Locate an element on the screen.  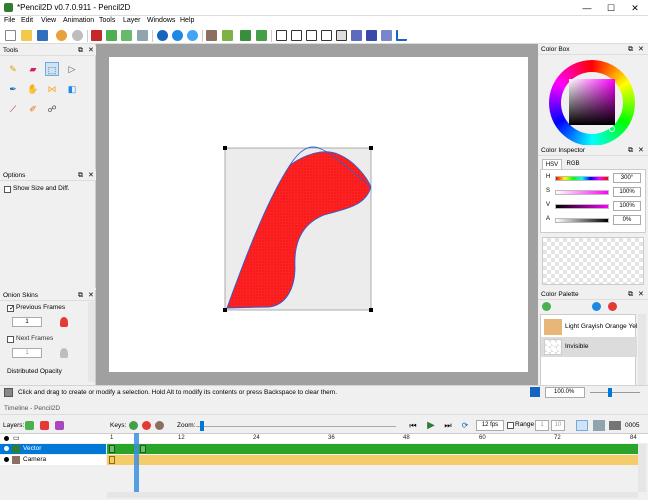
range-checkbox is located at coordinates (510, 425).